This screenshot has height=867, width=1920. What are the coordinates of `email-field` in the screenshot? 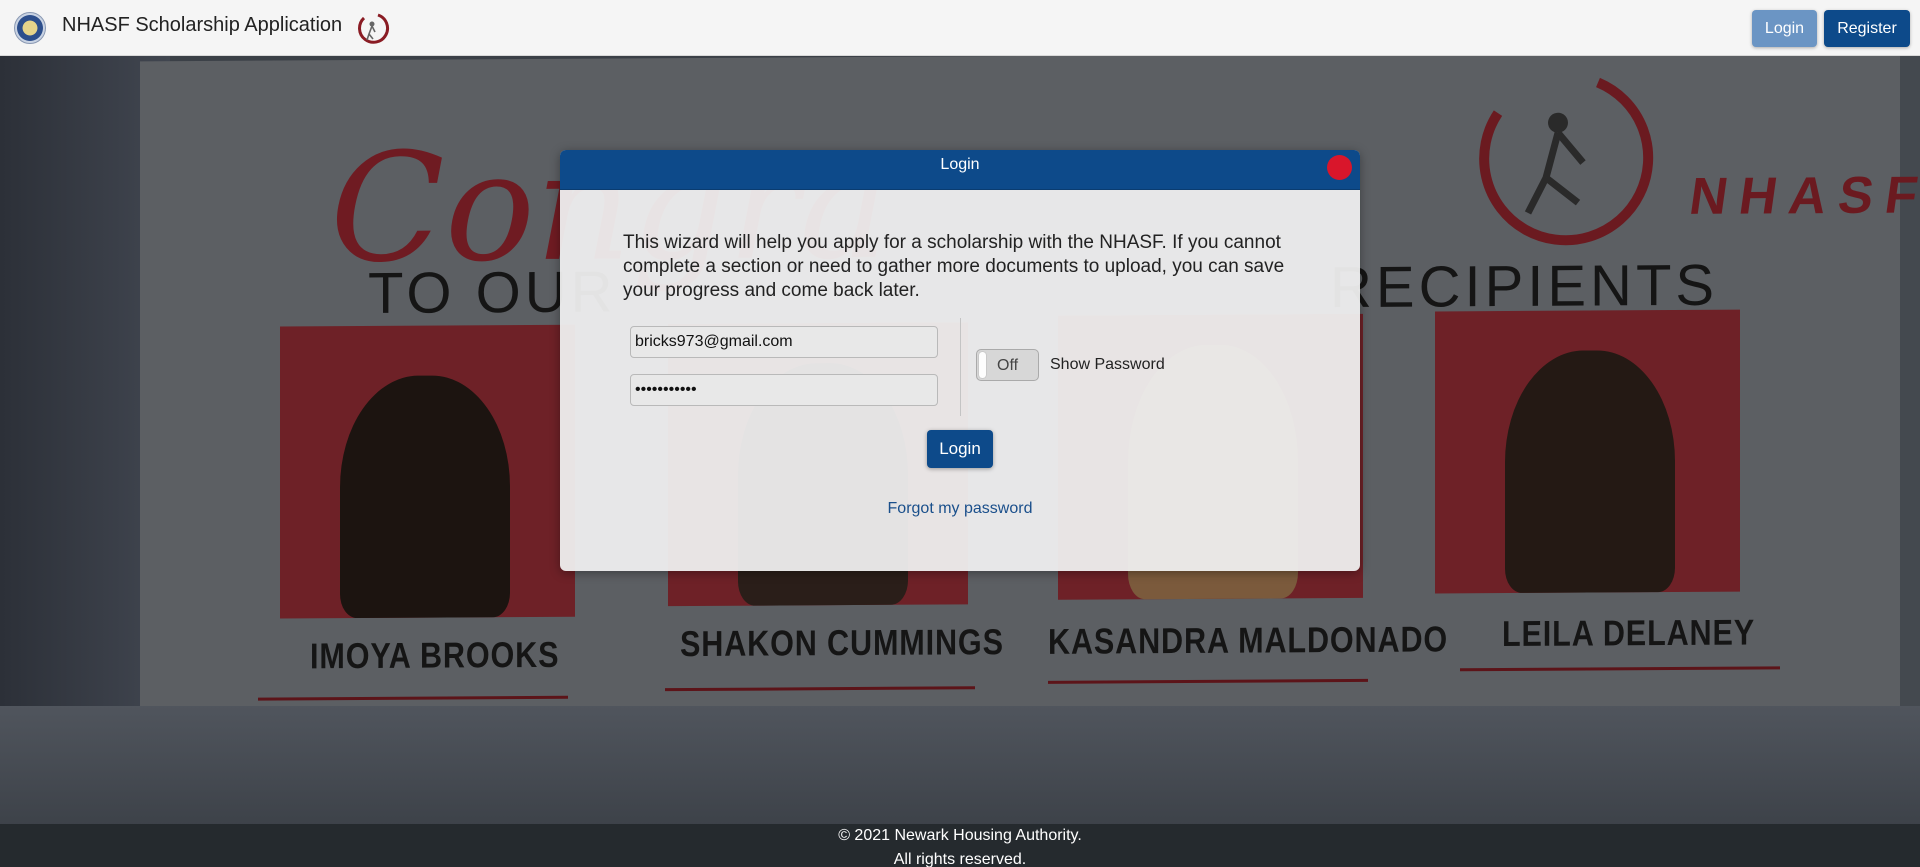 It's located at (784, 342).